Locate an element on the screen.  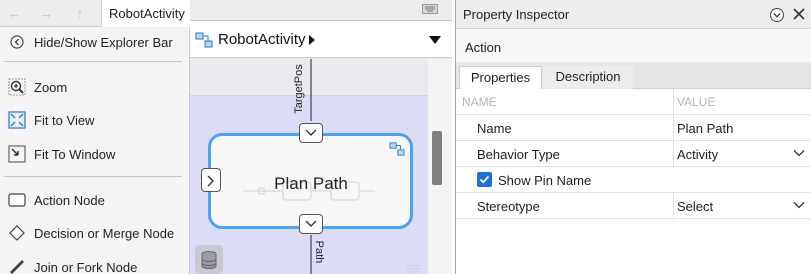
menu-item-join-fork-node: Join or Fork Node is located at coordinates (95, 263).